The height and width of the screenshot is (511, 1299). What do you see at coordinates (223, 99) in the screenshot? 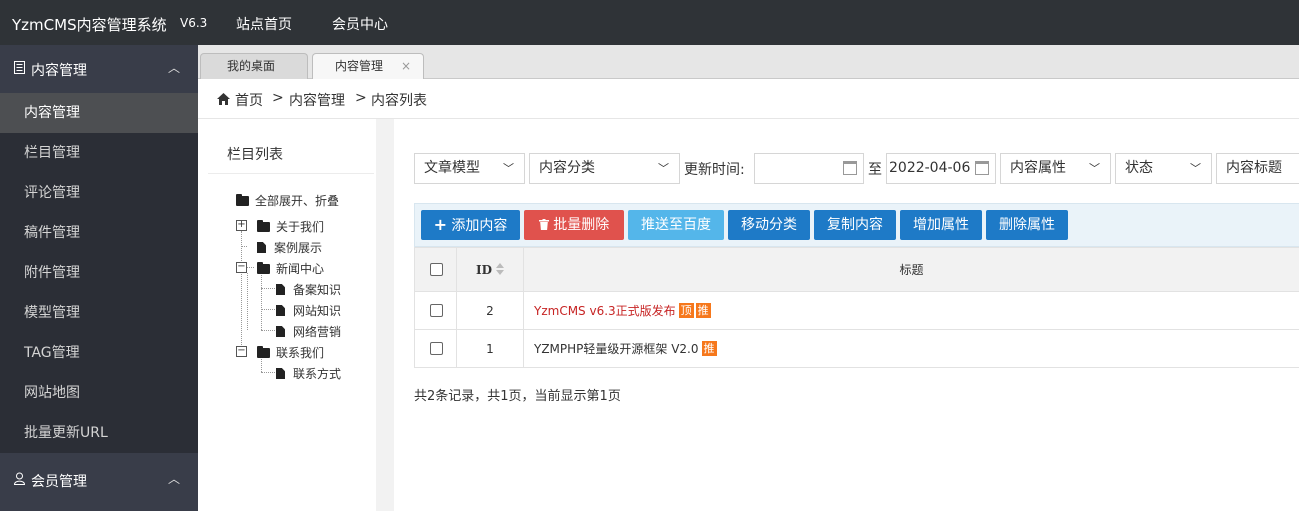
I see `home-icon` at bounding box center [223, 99].